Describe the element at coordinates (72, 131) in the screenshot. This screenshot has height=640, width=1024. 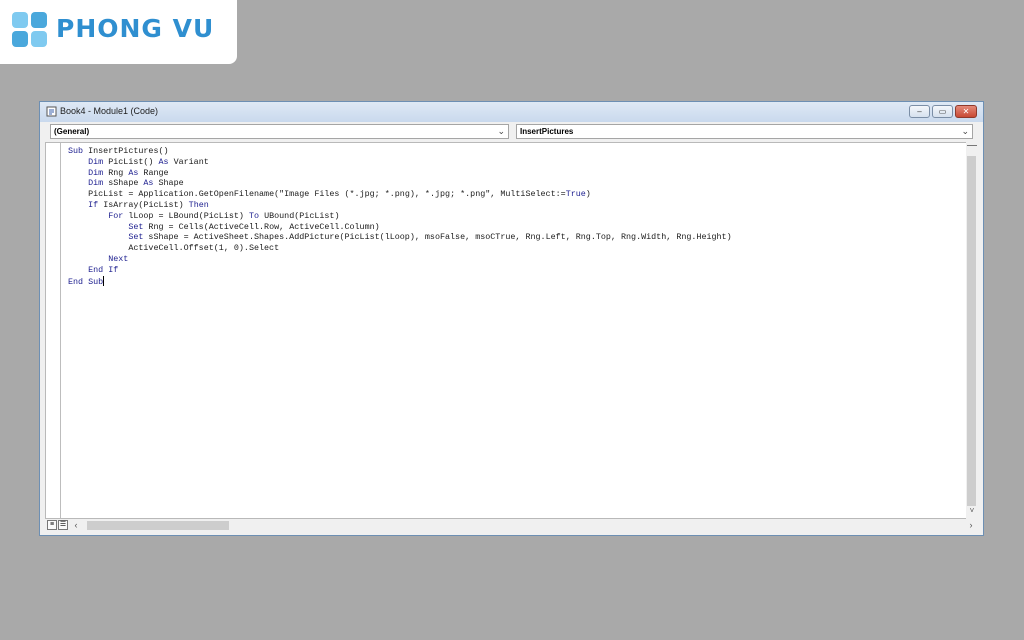
I see `object-dropdown-value: (General)` at that location.